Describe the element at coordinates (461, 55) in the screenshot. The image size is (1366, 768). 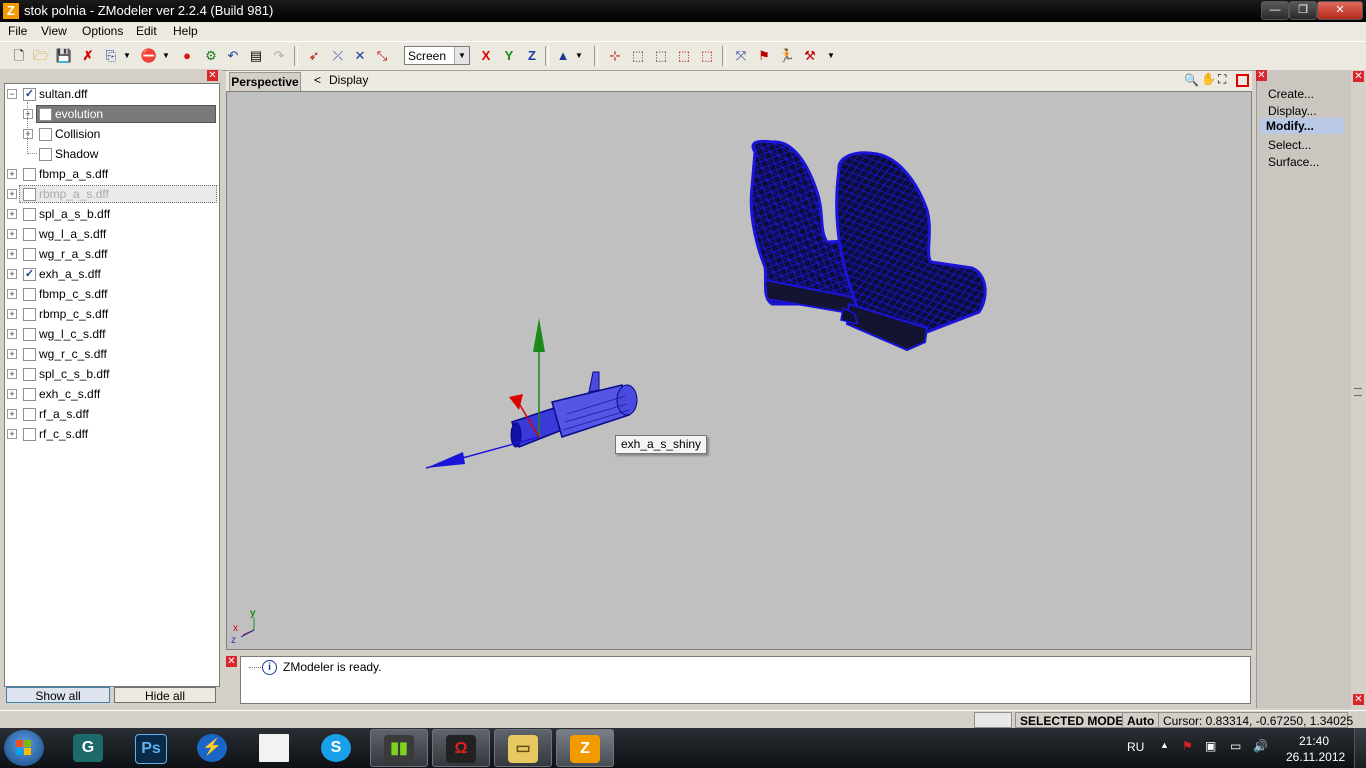
I see `chevron-down-icon: ▼` at that location.